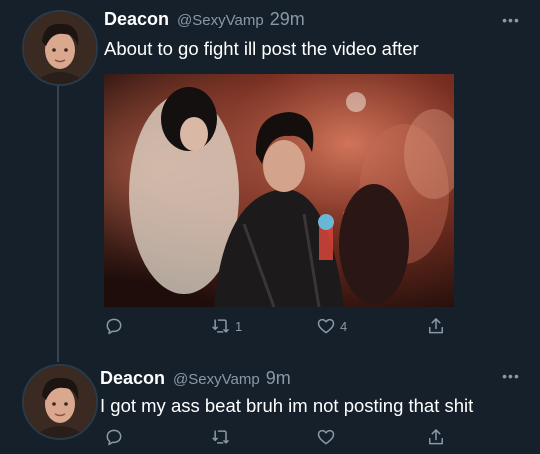  Describe the element at coordinates (270, 439) in the screenshot. I see `tweet-actions` at that location.